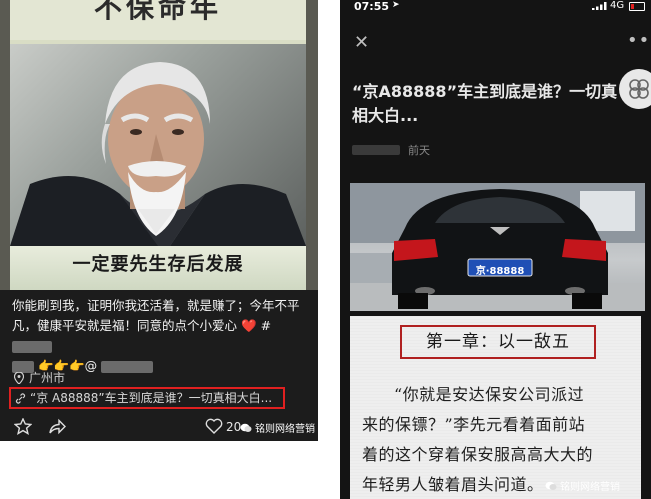 This screenshot has height=499, width=651. Describe the element at coordinates (47, 378) in the screenshot. I see `location-text: 广州市` at that location.